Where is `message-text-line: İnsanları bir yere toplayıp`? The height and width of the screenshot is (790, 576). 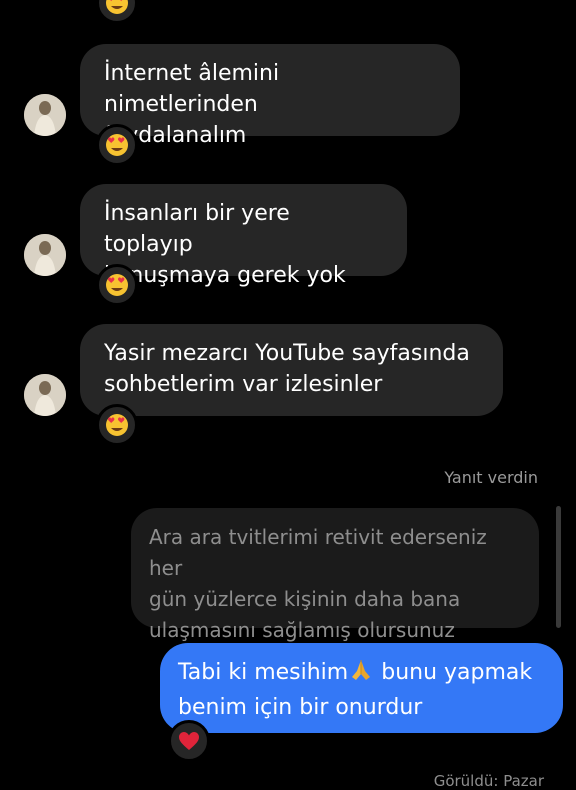 message-text-line: İnsanları bir yere toplayıp is located at coordinates (197, 229).